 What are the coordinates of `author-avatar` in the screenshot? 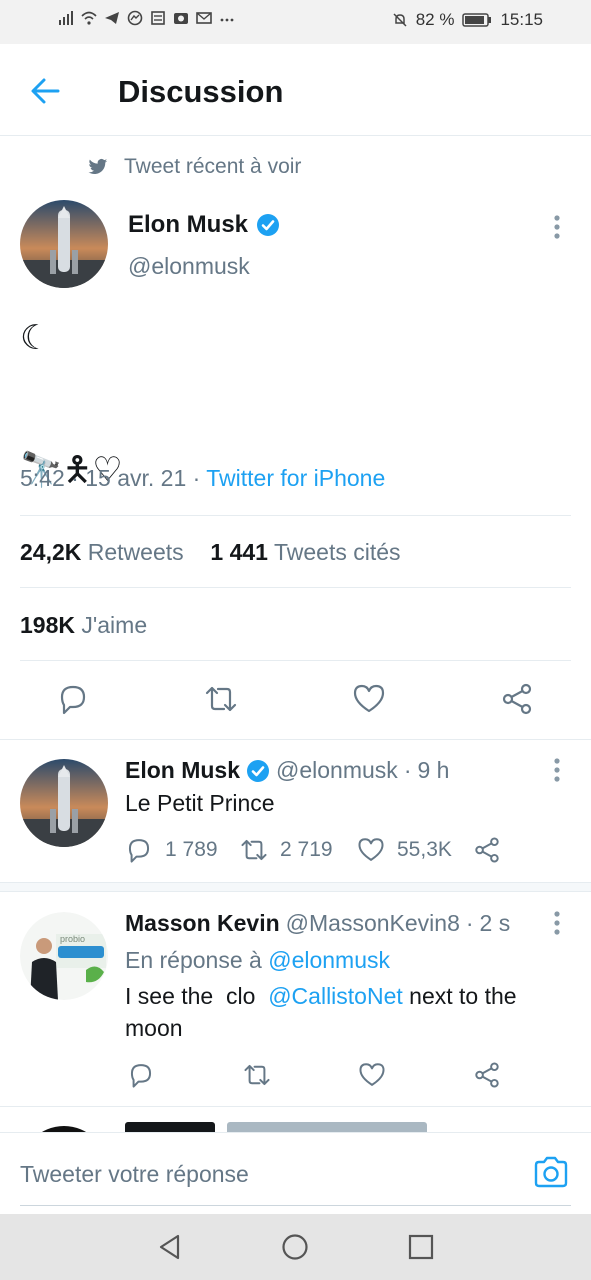 It's located at (64, 244).